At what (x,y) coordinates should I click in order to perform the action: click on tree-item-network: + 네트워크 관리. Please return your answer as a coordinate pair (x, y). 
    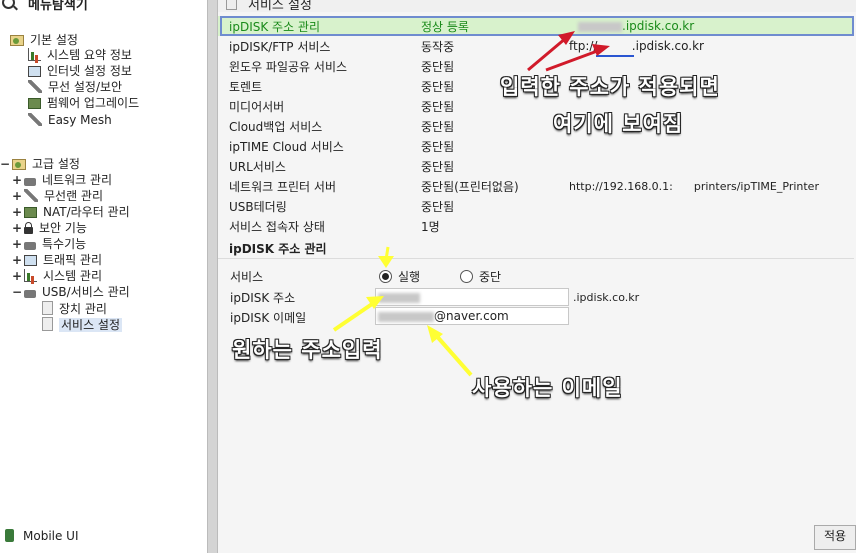
    Looking at the image, I should click on (62, 180).